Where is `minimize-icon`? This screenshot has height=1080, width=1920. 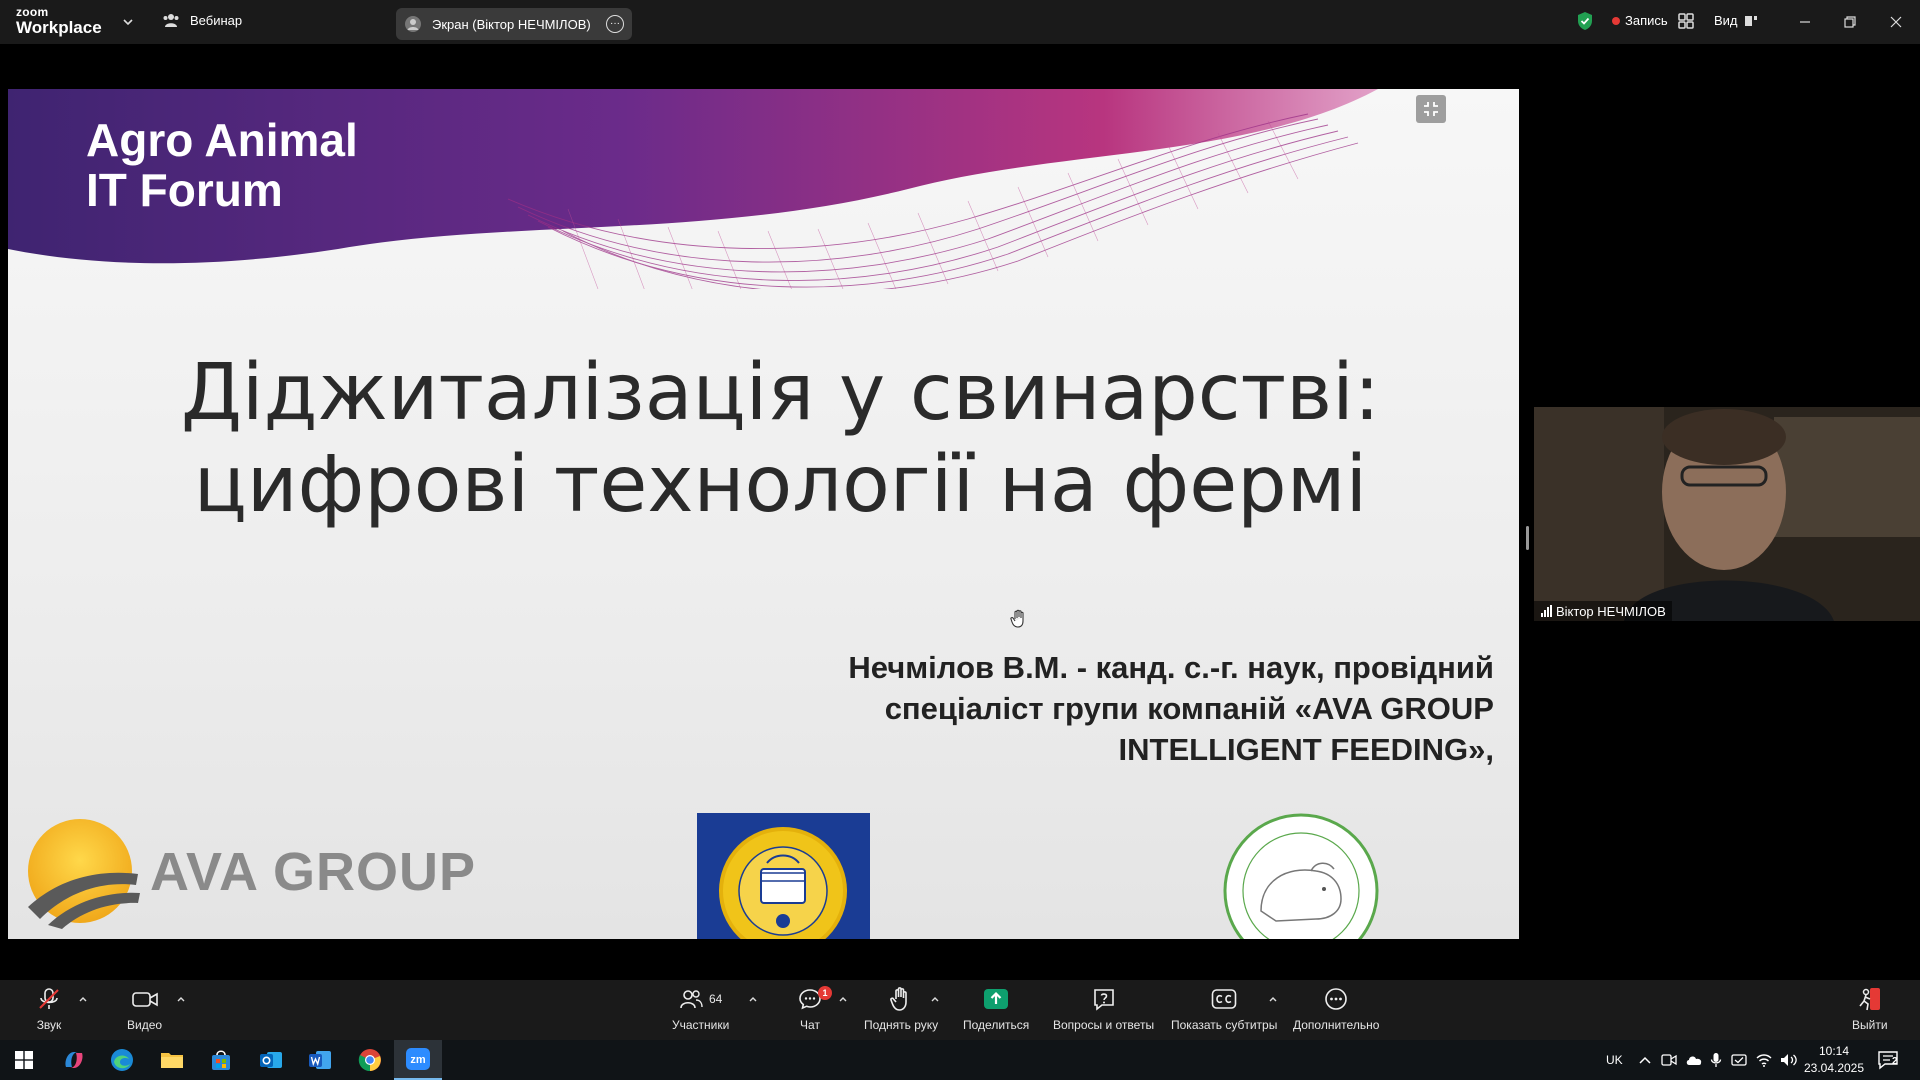
minimize-icon is located at coordinates (1805, 22).